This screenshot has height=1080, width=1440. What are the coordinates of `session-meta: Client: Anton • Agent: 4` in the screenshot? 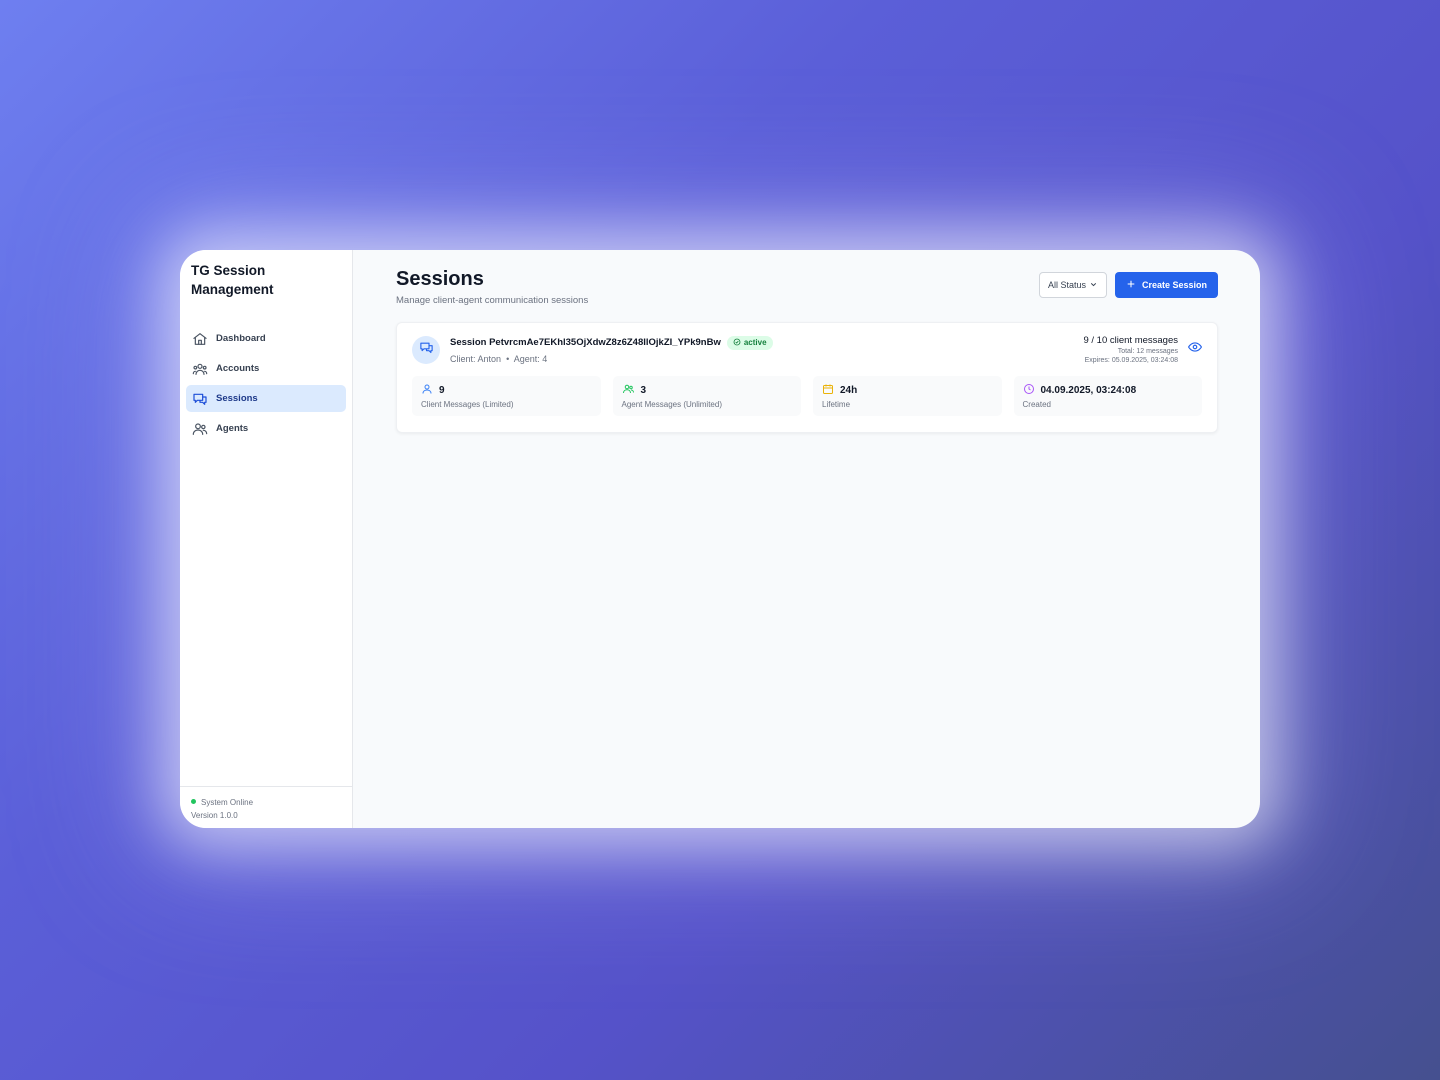 It's located at (499, 358).